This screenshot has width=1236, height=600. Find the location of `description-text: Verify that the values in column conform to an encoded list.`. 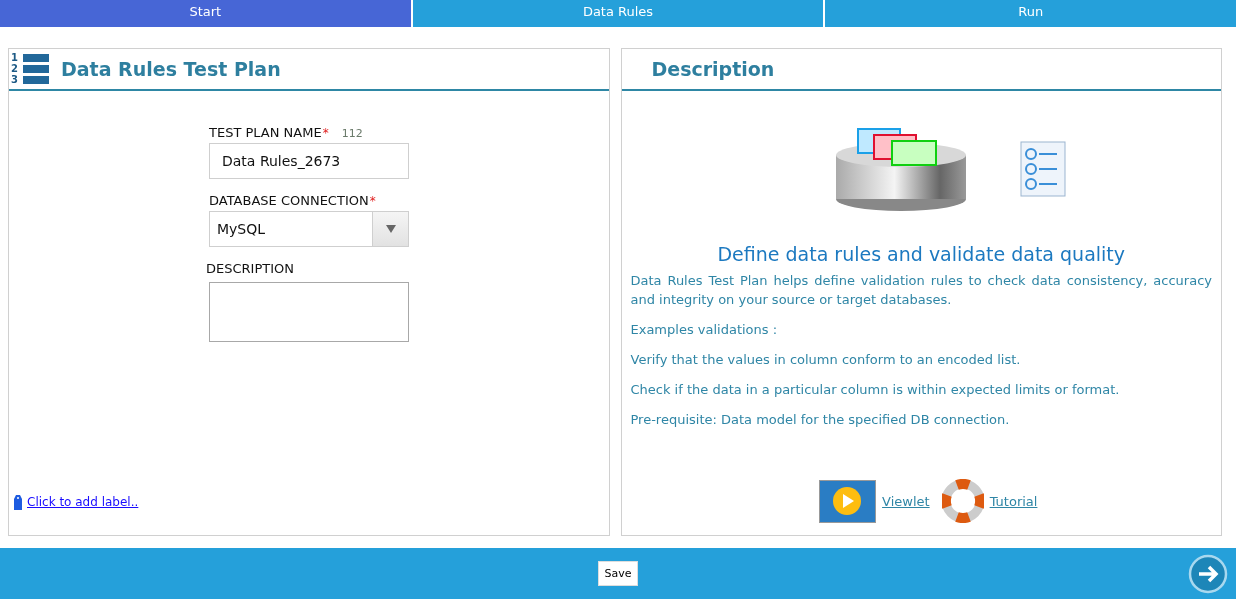

description-text: Verify that the values in column conform to an encoded list. is located at coordinates (826, 360).